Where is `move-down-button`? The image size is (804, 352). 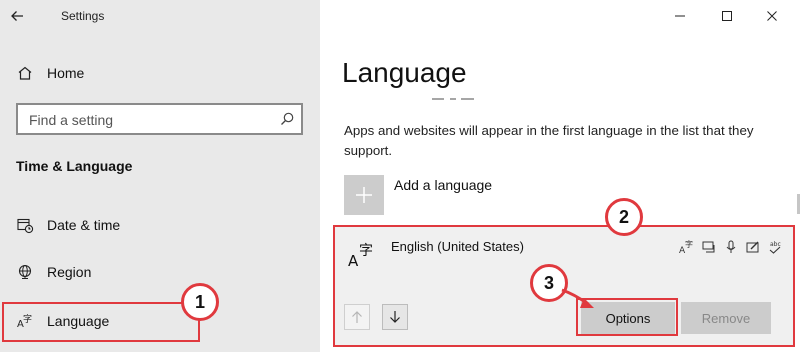 move-down-button is located at coordinates (395, 317).